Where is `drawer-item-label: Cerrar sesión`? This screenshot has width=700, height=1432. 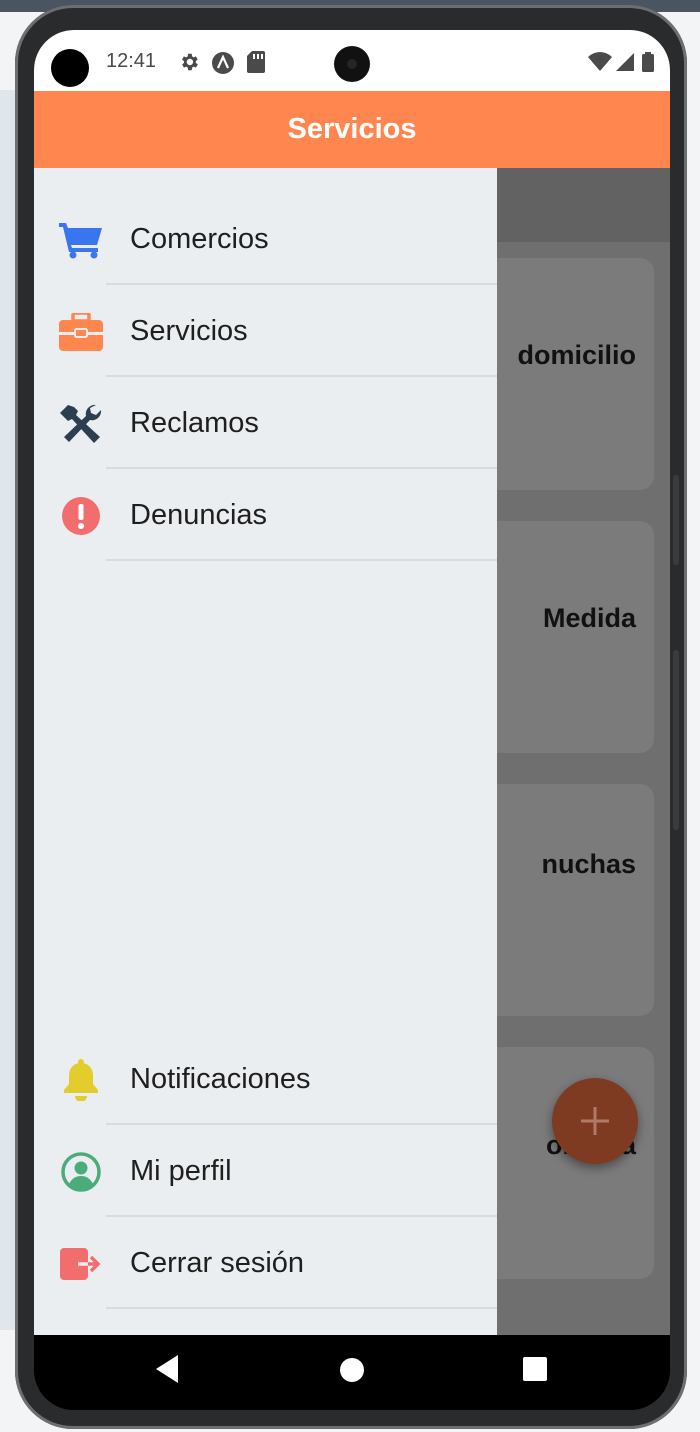 drawer-item-label: Cerrar sesión is located at coordinates (217, 1263).